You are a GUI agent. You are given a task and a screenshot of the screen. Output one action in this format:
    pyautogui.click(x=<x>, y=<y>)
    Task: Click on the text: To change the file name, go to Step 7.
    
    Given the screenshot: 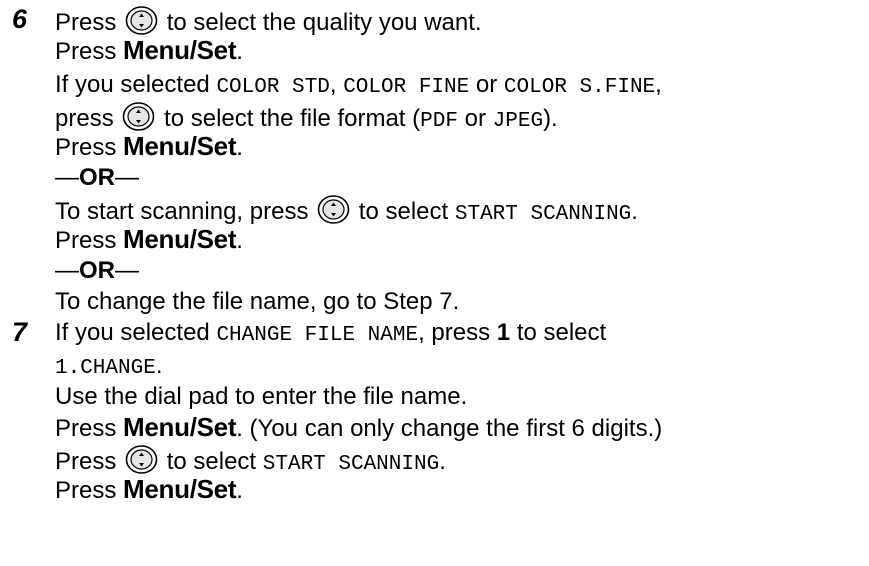 What is the action you would take?
    pyautogui.click(x=257, y=301)
    